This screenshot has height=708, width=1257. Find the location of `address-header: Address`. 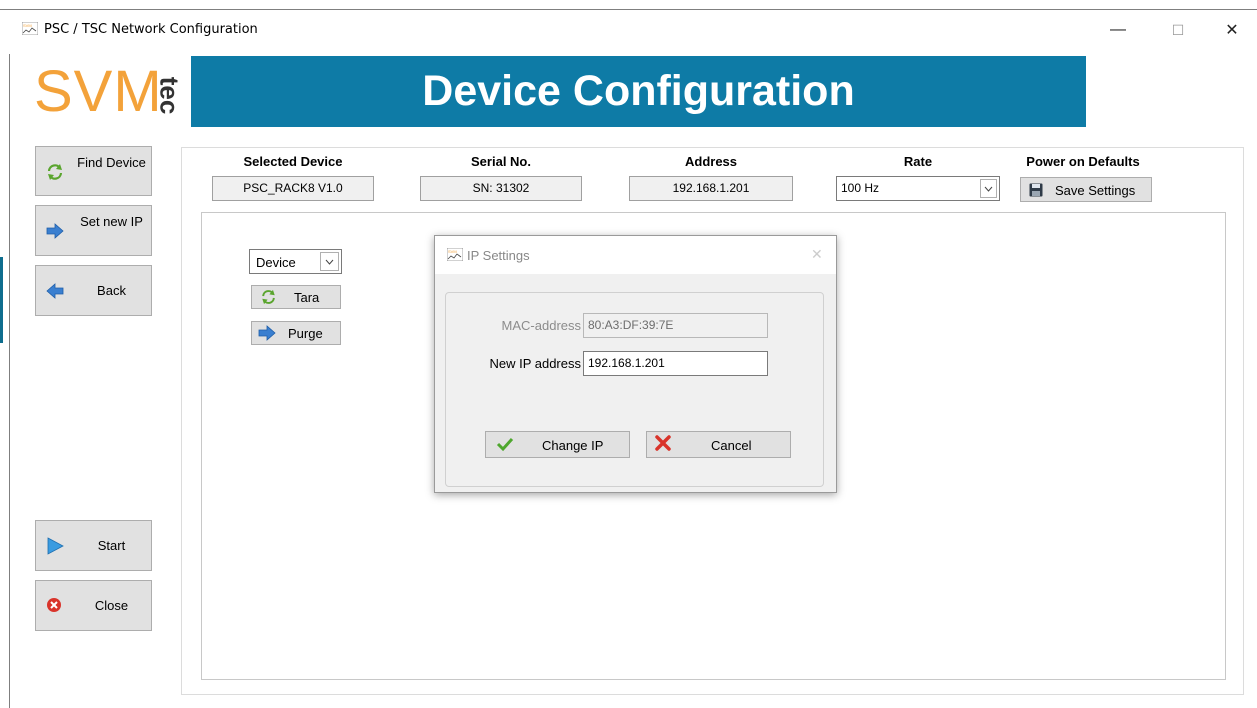

address-header: Address is located at coordinates (711, 161).